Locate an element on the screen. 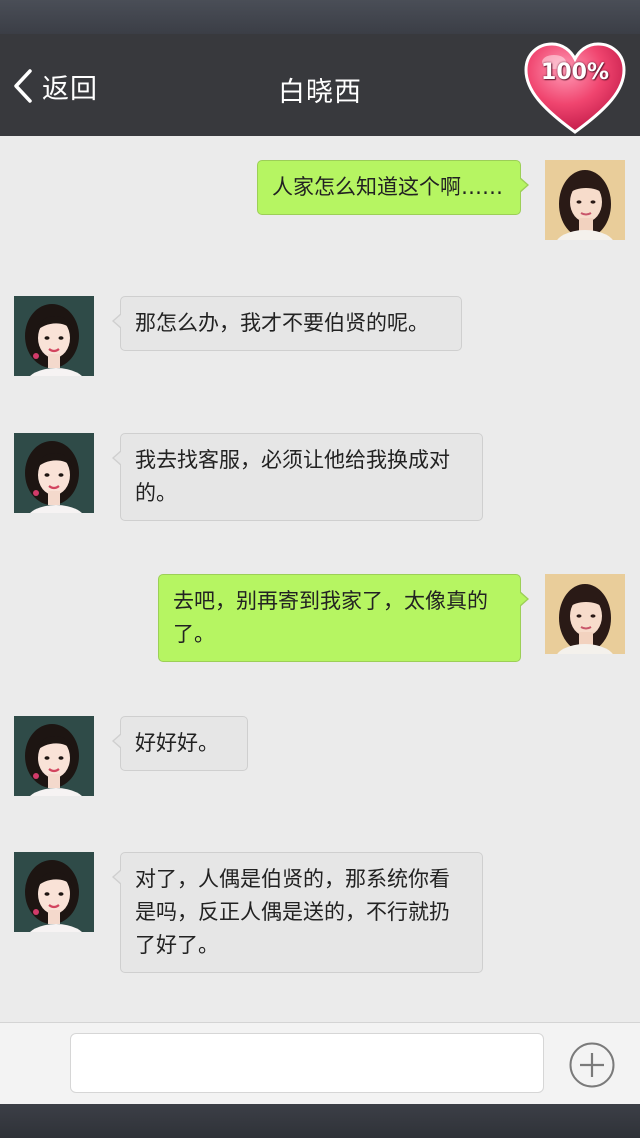  plus-circle-icon is located at coordinates (592, 1067).